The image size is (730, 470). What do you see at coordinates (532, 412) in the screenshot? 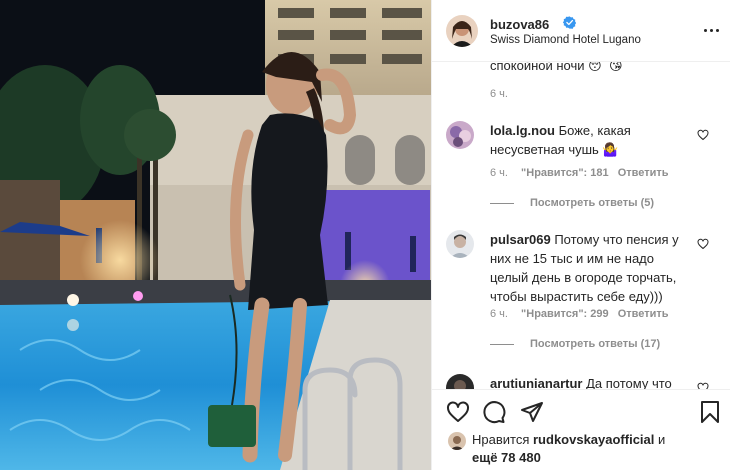
I see `paper-plane-icon` at bounding box center [532, 412].